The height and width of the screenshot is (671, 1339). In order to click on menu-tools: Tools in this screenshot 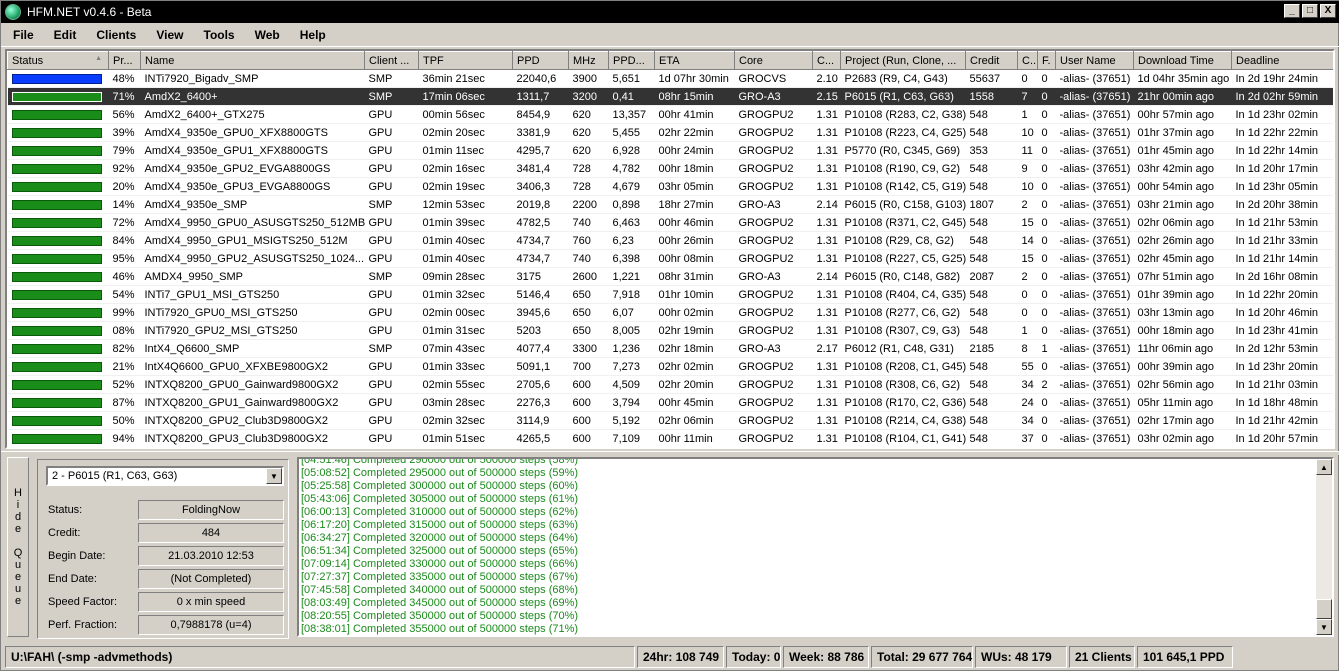, I will do `click(219, 35)`.